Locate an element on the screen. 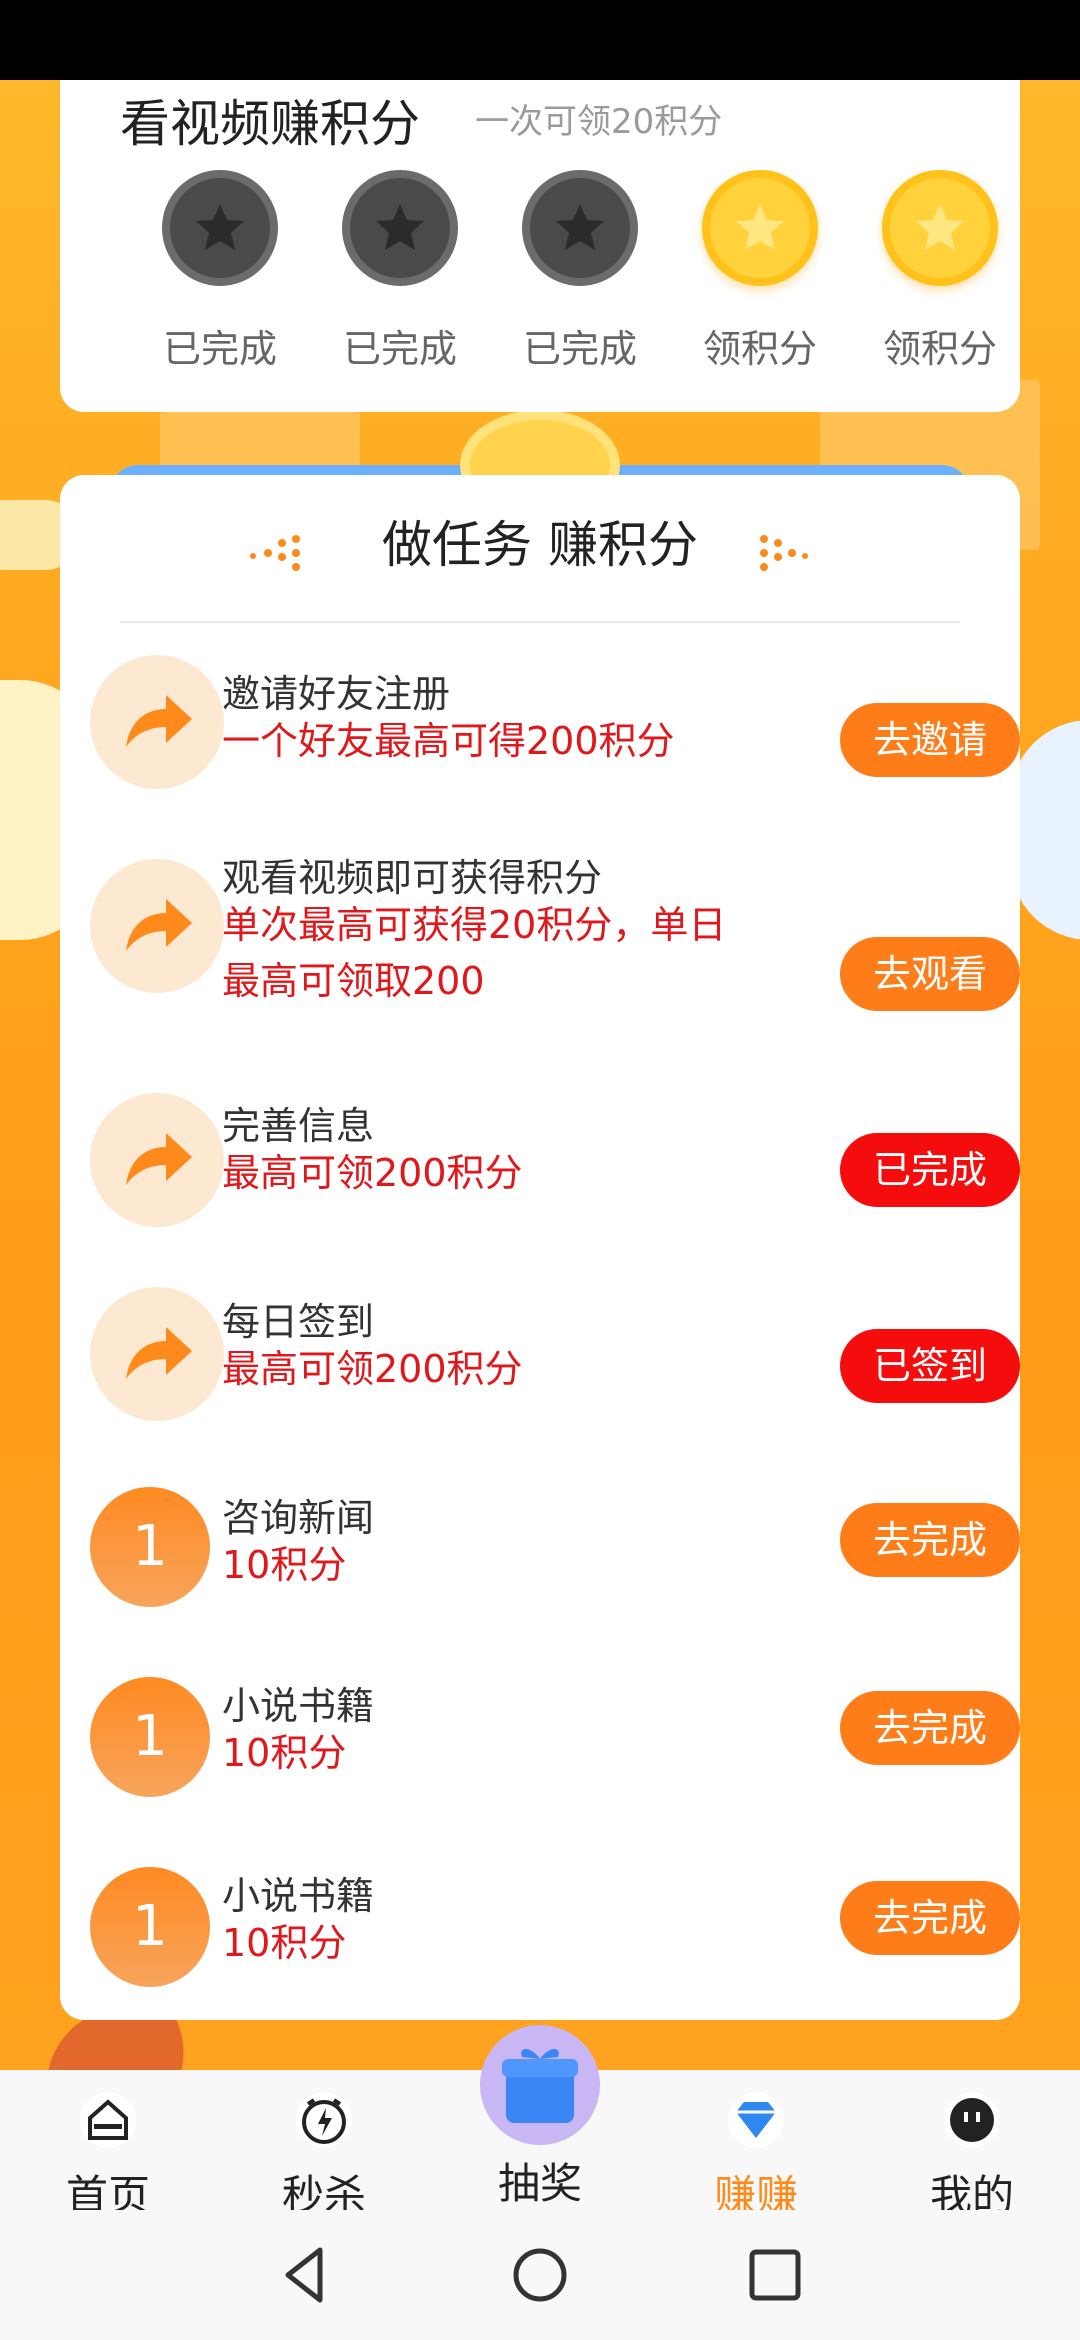 Image resolution: width=1080 pixels, height=2340 pixels. task-desc: 单次最高可获得20积分，单日最高可领取200 is located at coordinates (474, 953).